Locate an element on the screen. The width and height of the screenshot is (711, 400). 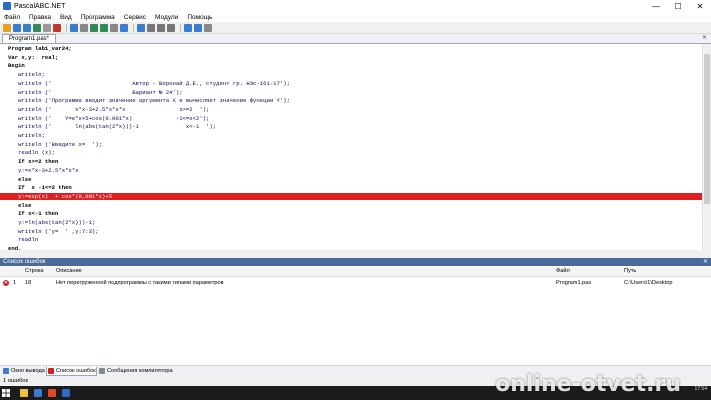
error-file: Program1.pas is located at coordinates (574, 283).